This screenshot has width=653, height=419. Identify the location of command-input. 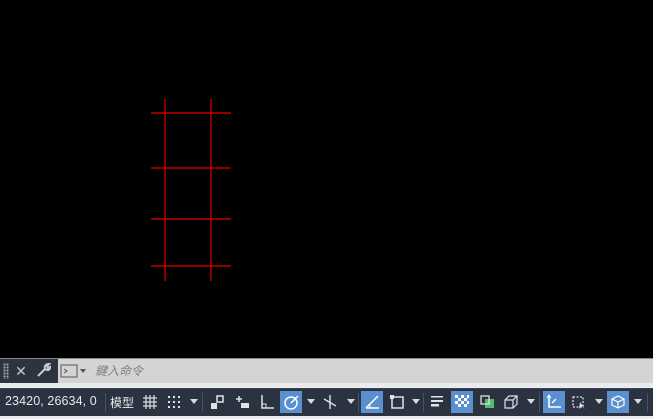
(365, 371).